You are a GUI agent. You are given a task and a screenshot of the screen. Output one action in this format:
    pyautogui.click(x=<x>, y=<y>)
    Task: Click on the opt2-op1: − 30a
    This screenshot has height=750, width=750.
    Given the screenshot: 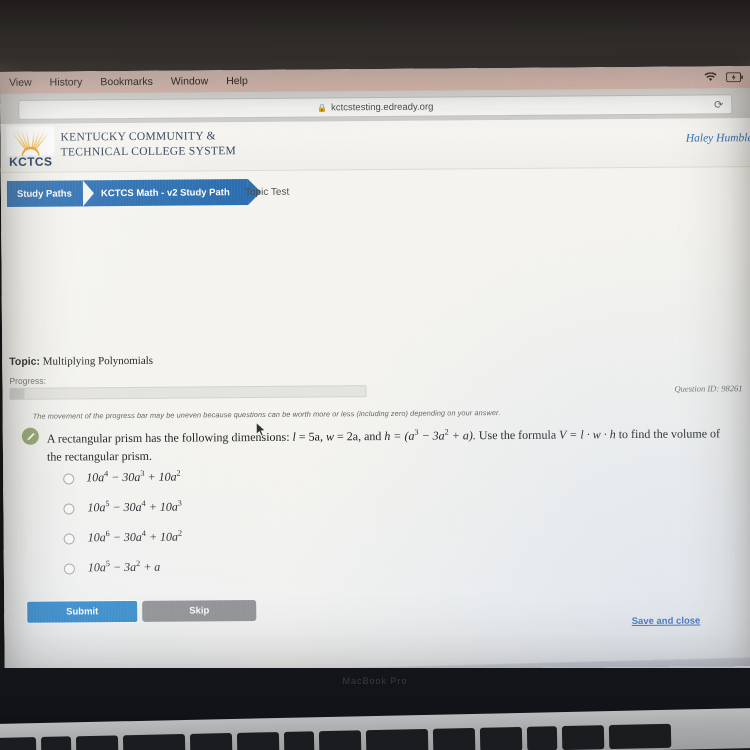 What is the action you would take?
    pyautogui.click(x=125, y=507)
    